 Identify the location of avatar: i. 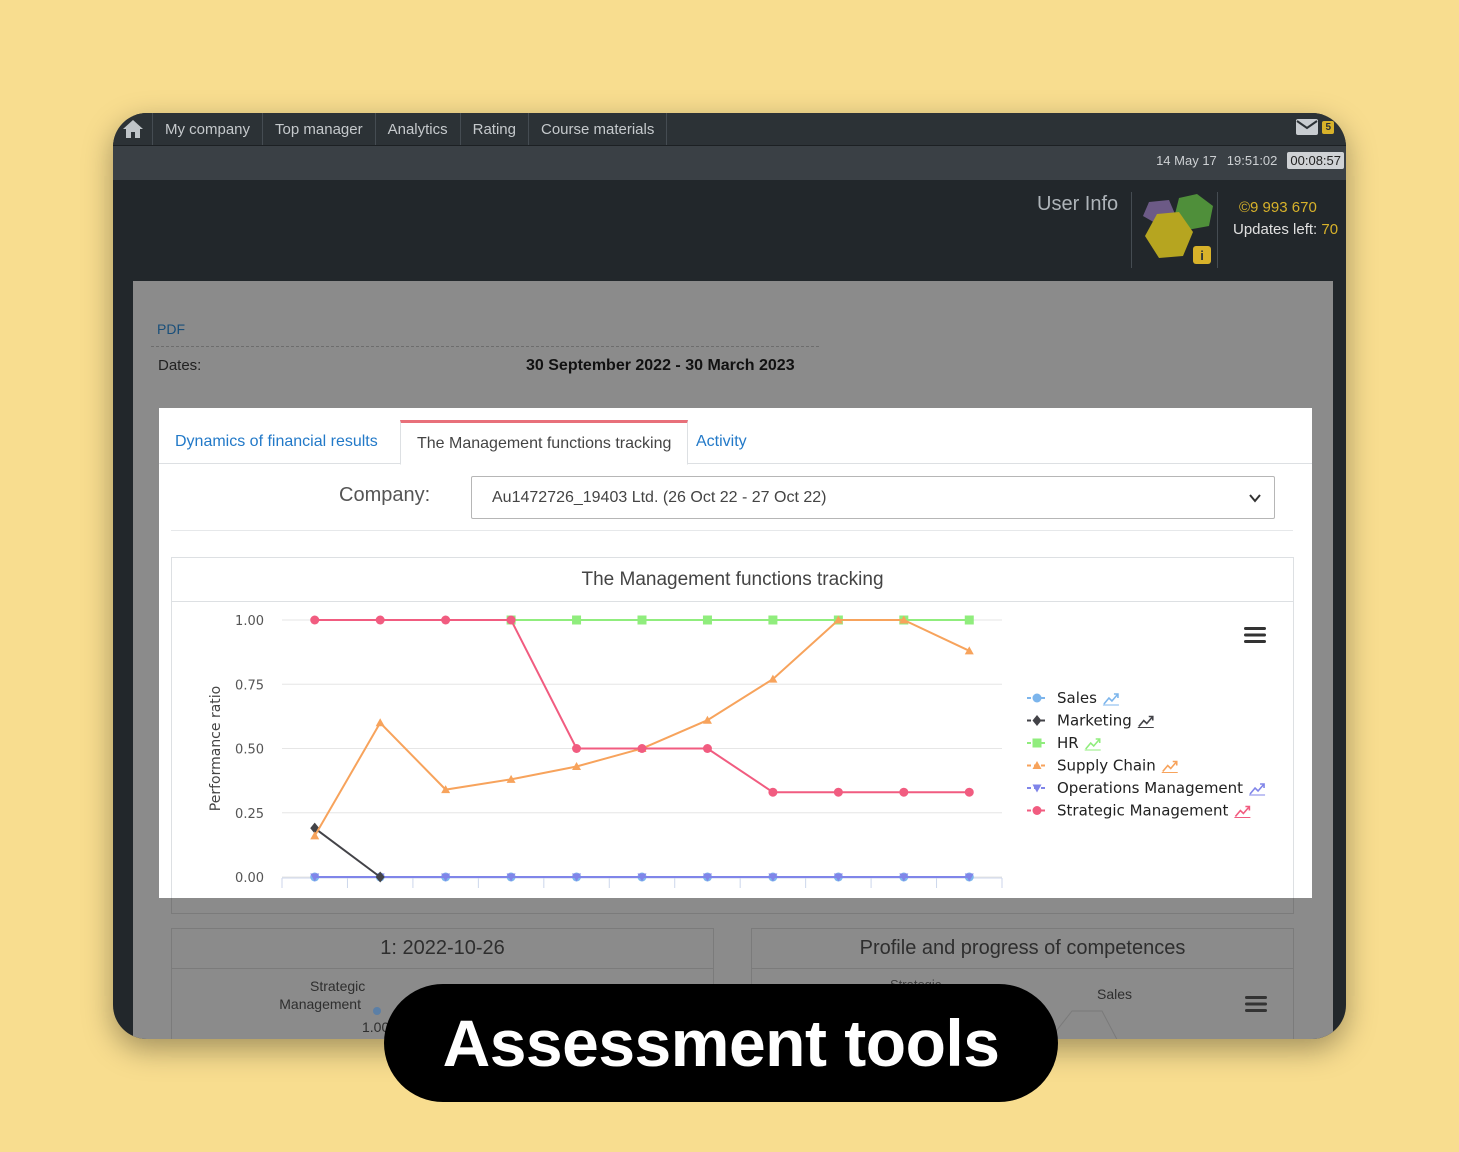
(1175, 230).